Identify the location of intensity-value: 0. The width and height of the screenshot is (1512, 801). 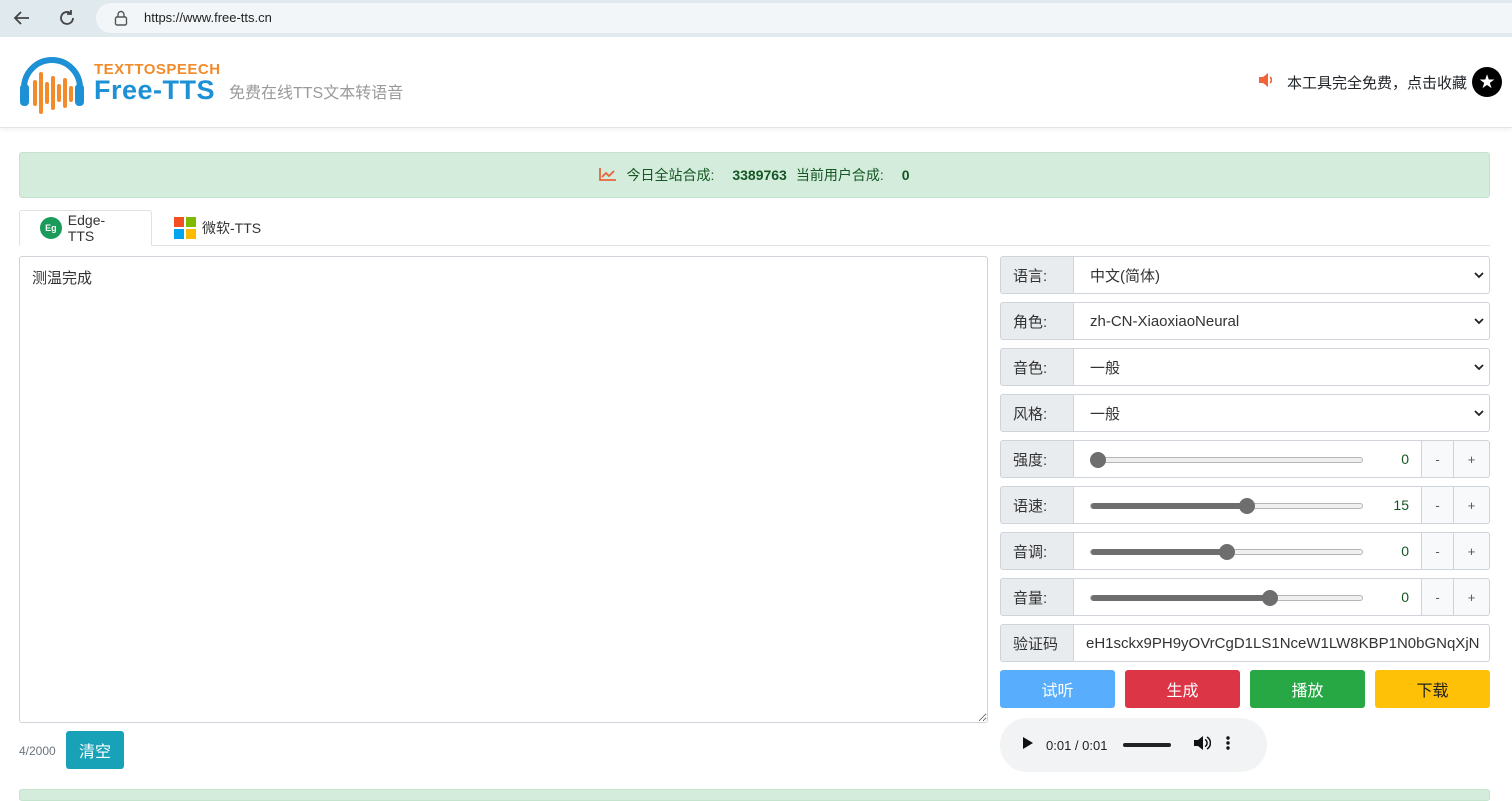
(1405, 459).